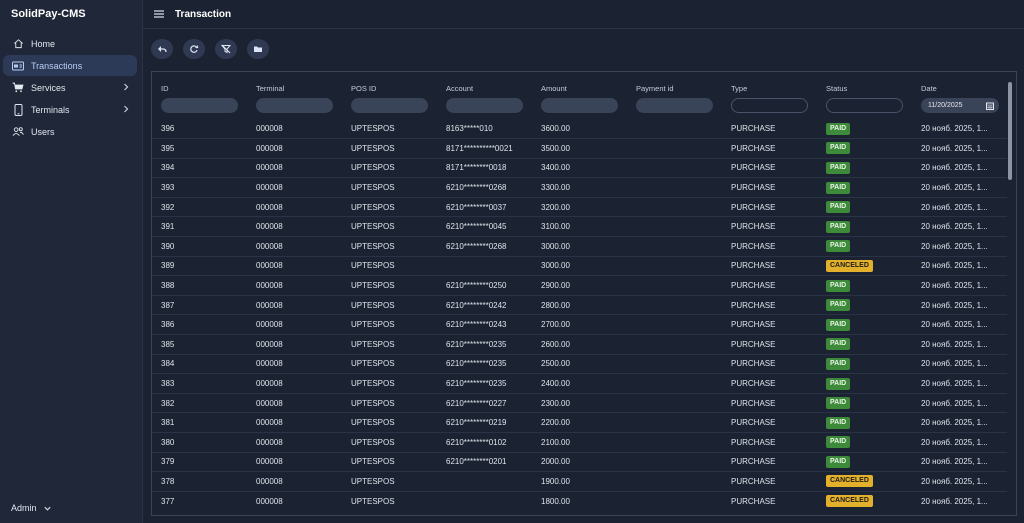 This screenshot has width=1024, height=523. Describe the element at coordinates (484, 206) in the screenshot. I see `table-cell: 6210********0037` at that location.